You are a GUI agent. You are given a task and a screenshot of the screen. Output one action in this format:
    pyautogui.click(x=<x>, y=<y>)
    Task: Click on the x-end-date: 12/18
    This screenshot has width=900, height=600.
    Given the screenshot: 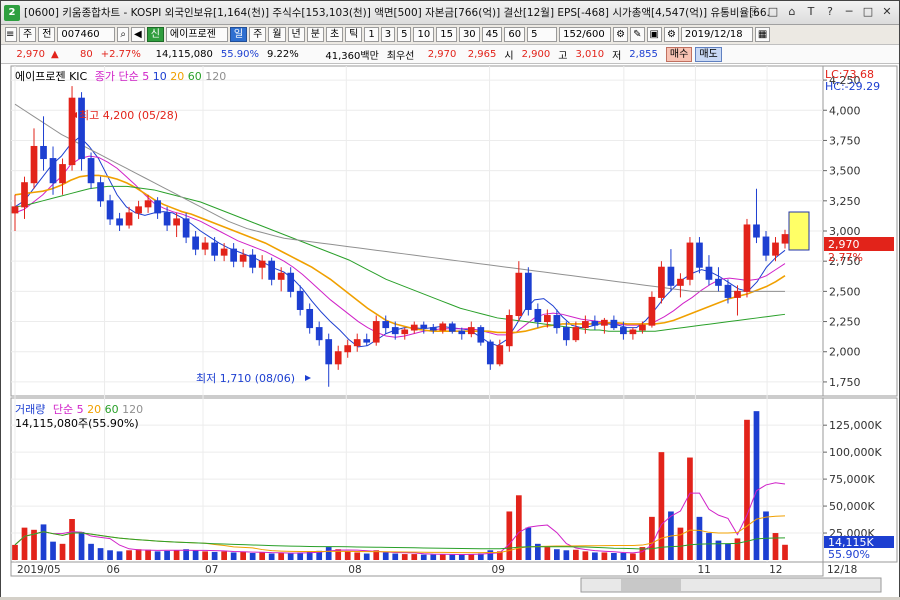 What is the action you would take?
    pyautogui.click(x=842, y=570)
    